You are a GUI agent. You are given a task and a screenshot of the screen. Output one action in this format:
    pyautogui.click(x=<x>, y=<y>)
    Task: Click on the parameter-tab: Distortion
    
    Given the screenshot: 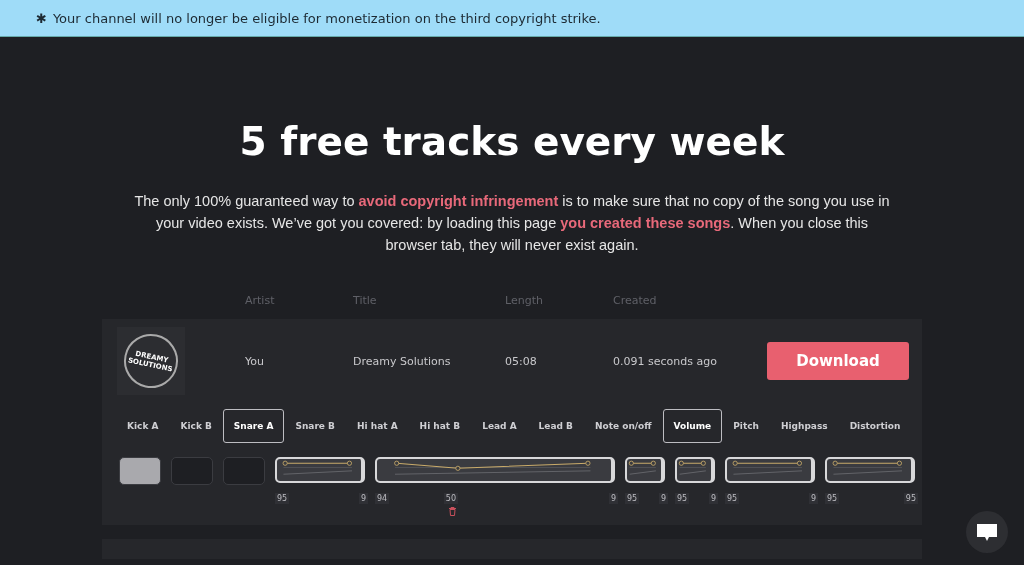 What is the action you would take?
    pyautogui.click(x=875, y=426)
    